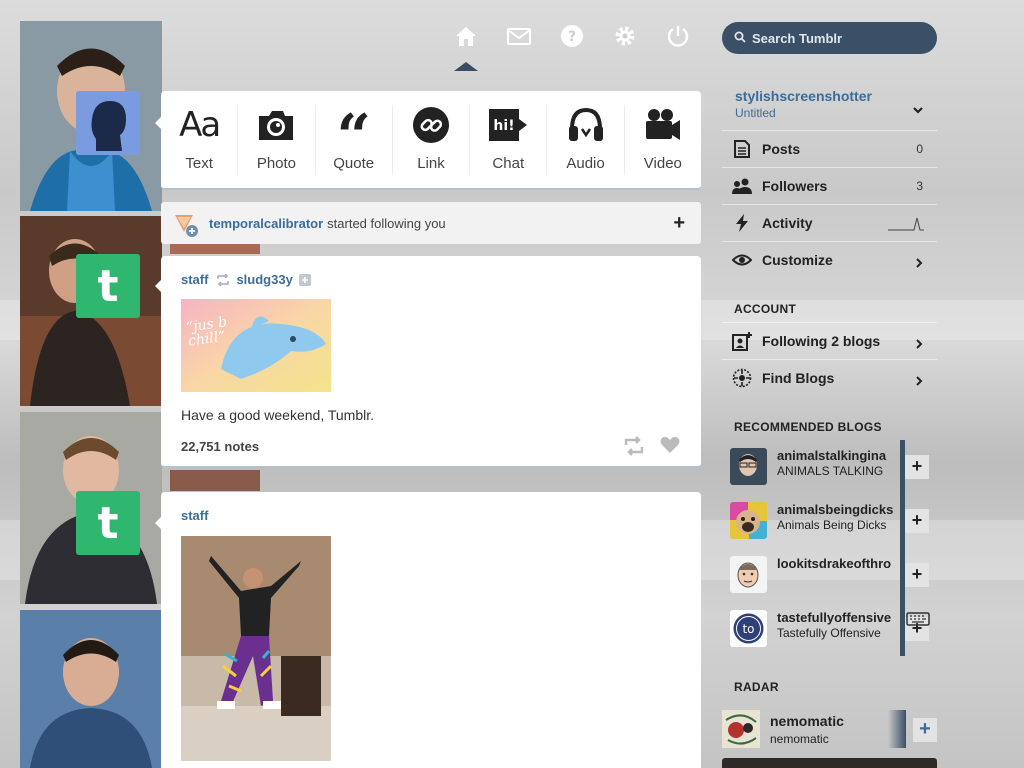 The image size is (1024, 768). Describe the element at coordinates (798, 378) in the screenshot. I see `sidebar-item-label: Find Blogs` at that location.